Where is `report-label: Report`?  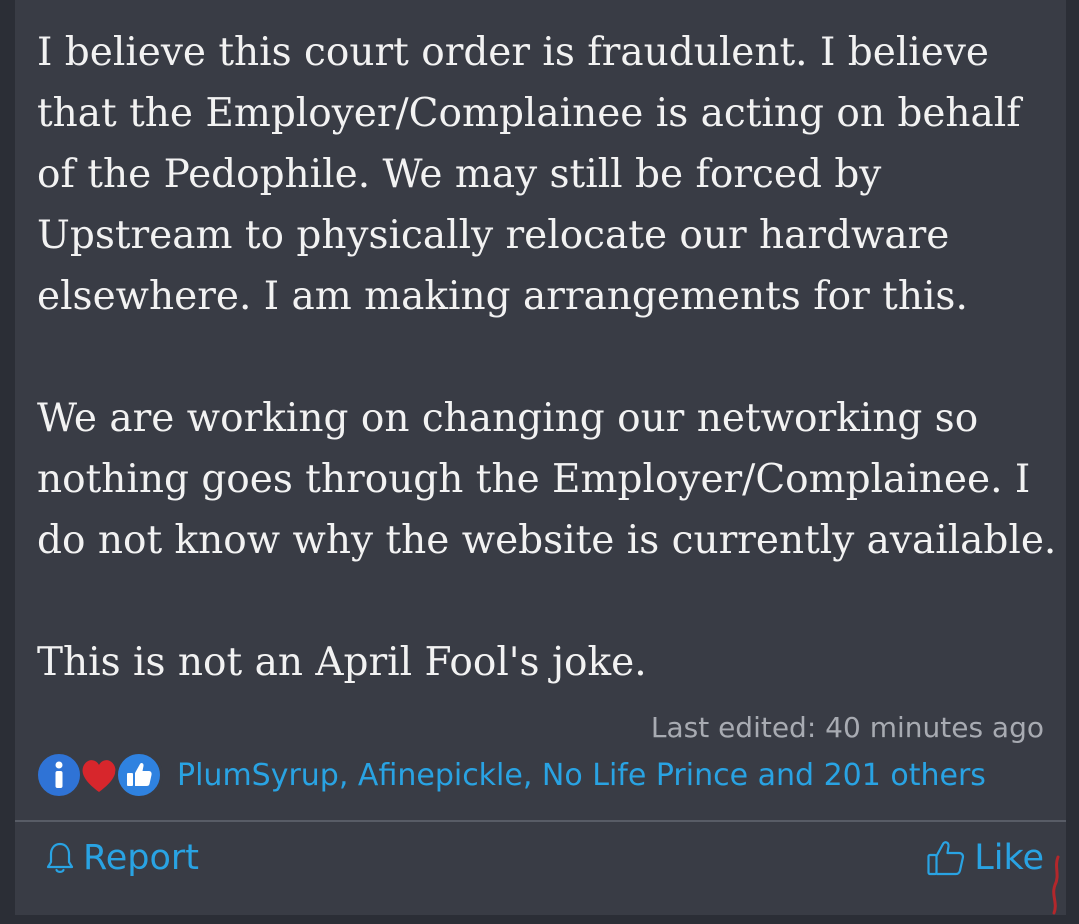
report-label: Report is located at coordinates (141, 858).